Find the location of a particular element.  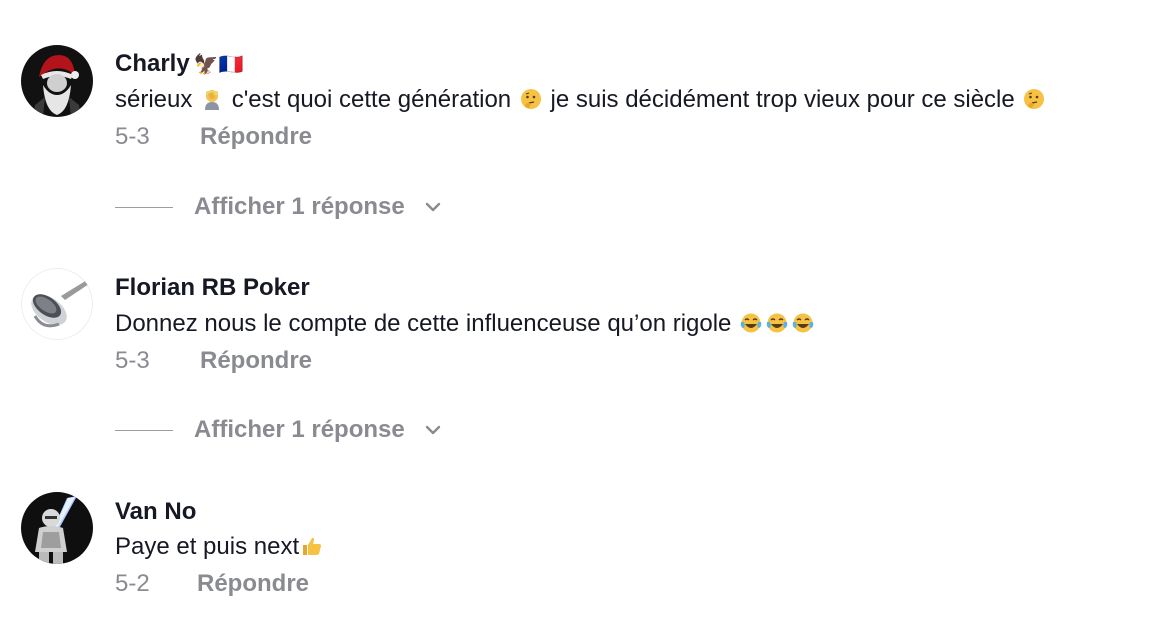

comment-username: Van No is located at coordinates (155, 512).